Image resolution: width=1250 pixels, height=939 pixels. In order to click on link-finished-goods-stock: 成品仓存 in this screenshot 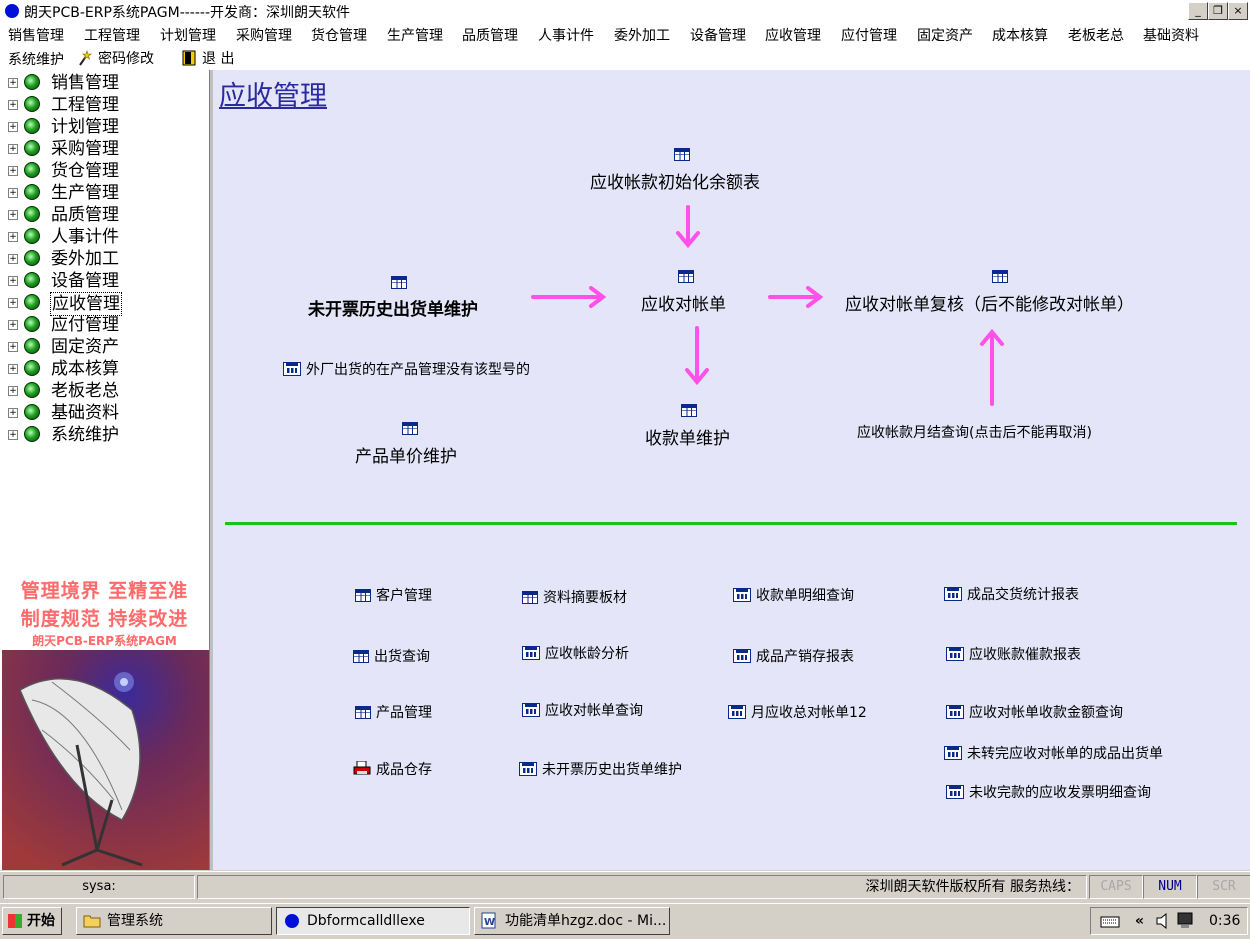, I will do `click(392, 769)`.